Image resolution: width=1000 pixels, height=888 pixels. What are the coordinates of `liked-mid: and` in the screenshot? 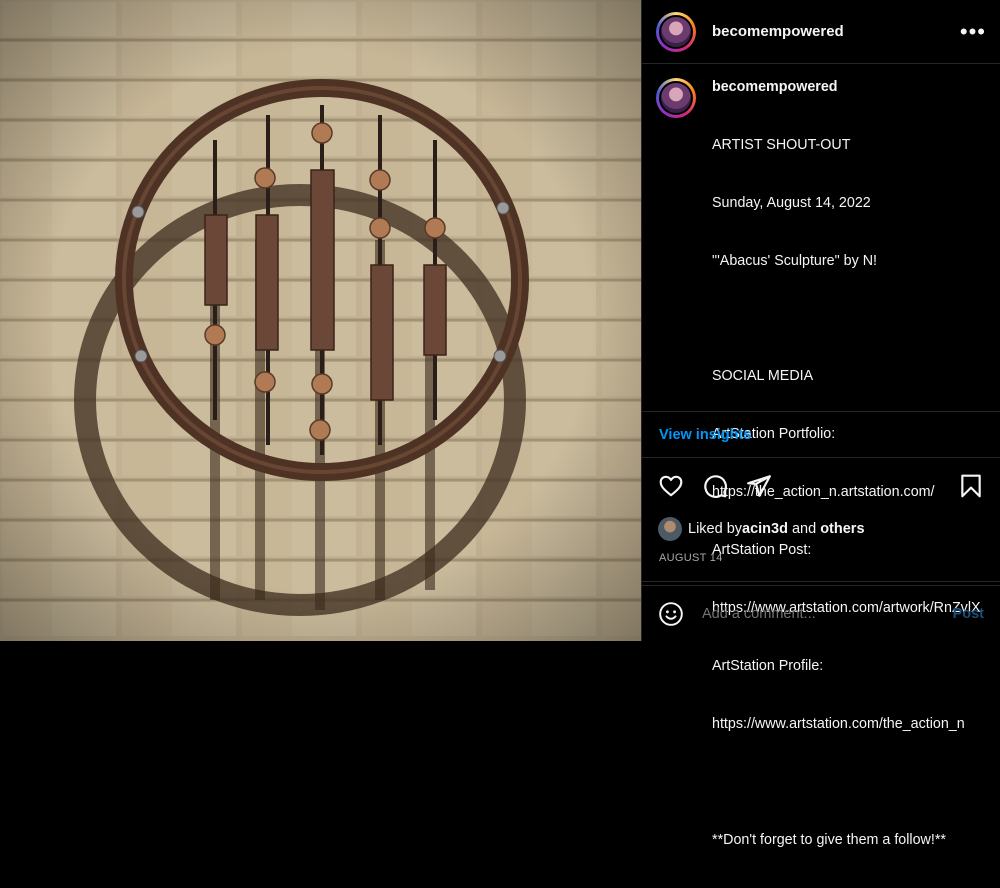 It's located at (804, 529).